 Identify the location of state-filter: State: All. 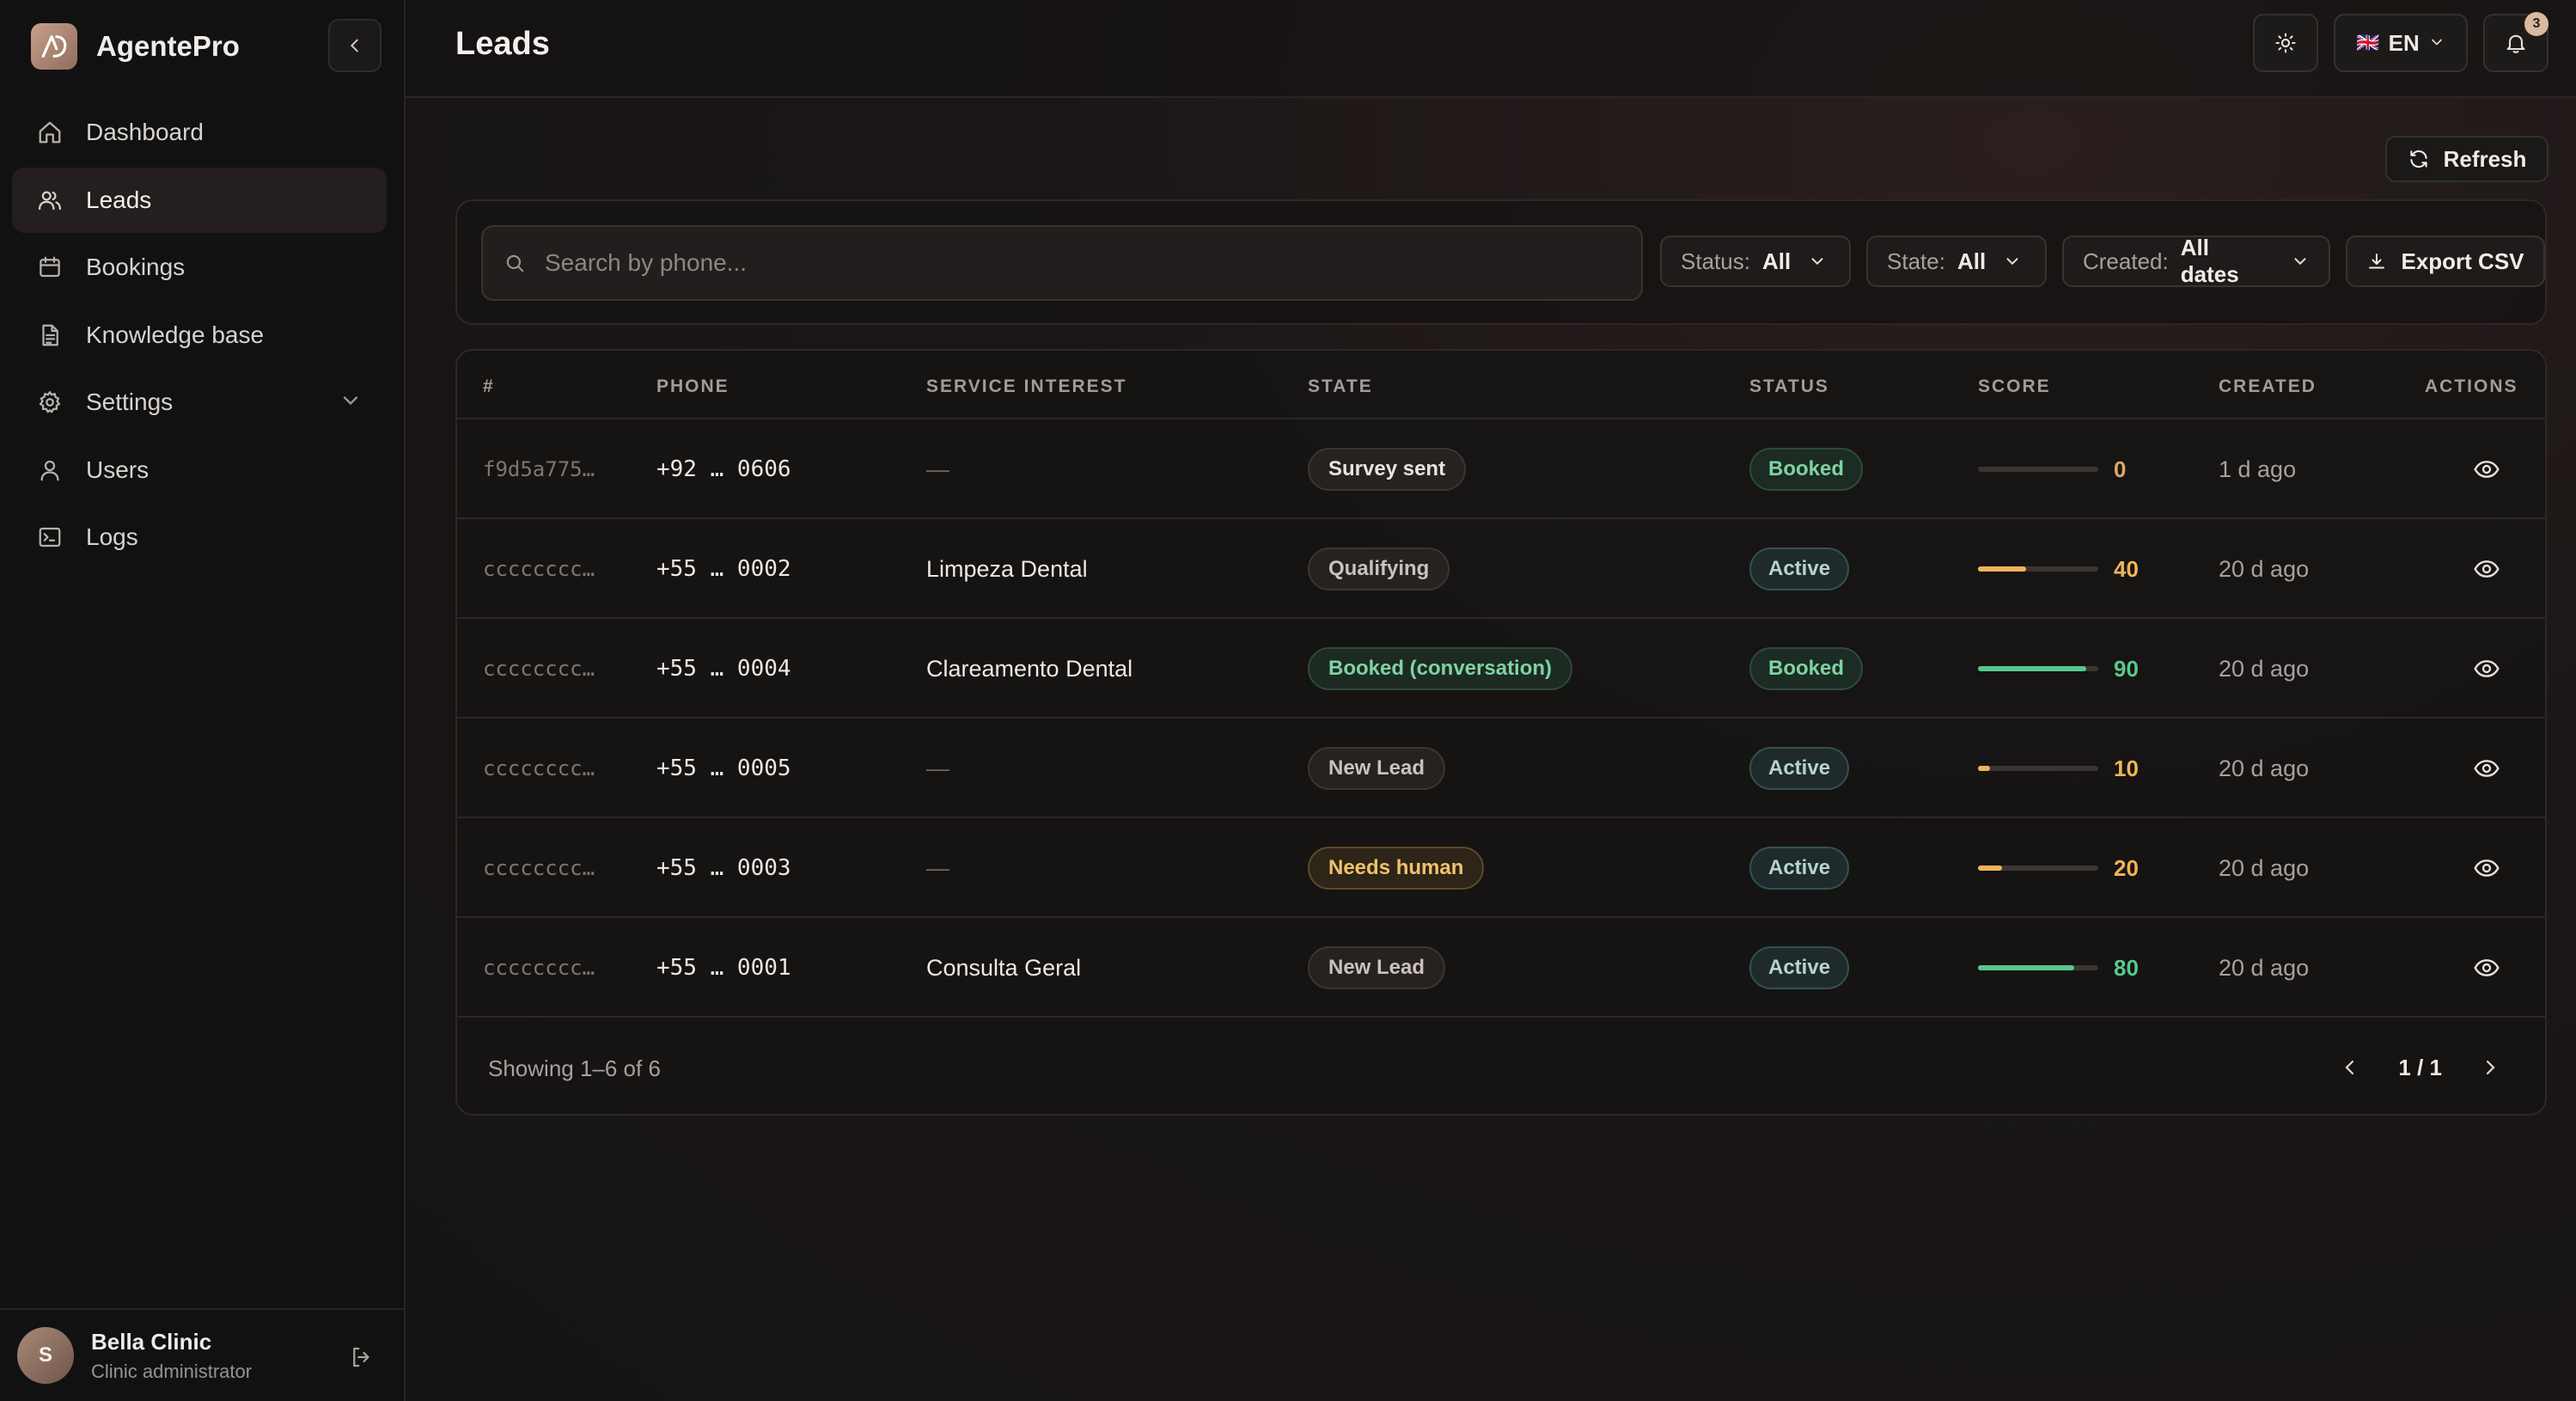
(1957, 261).